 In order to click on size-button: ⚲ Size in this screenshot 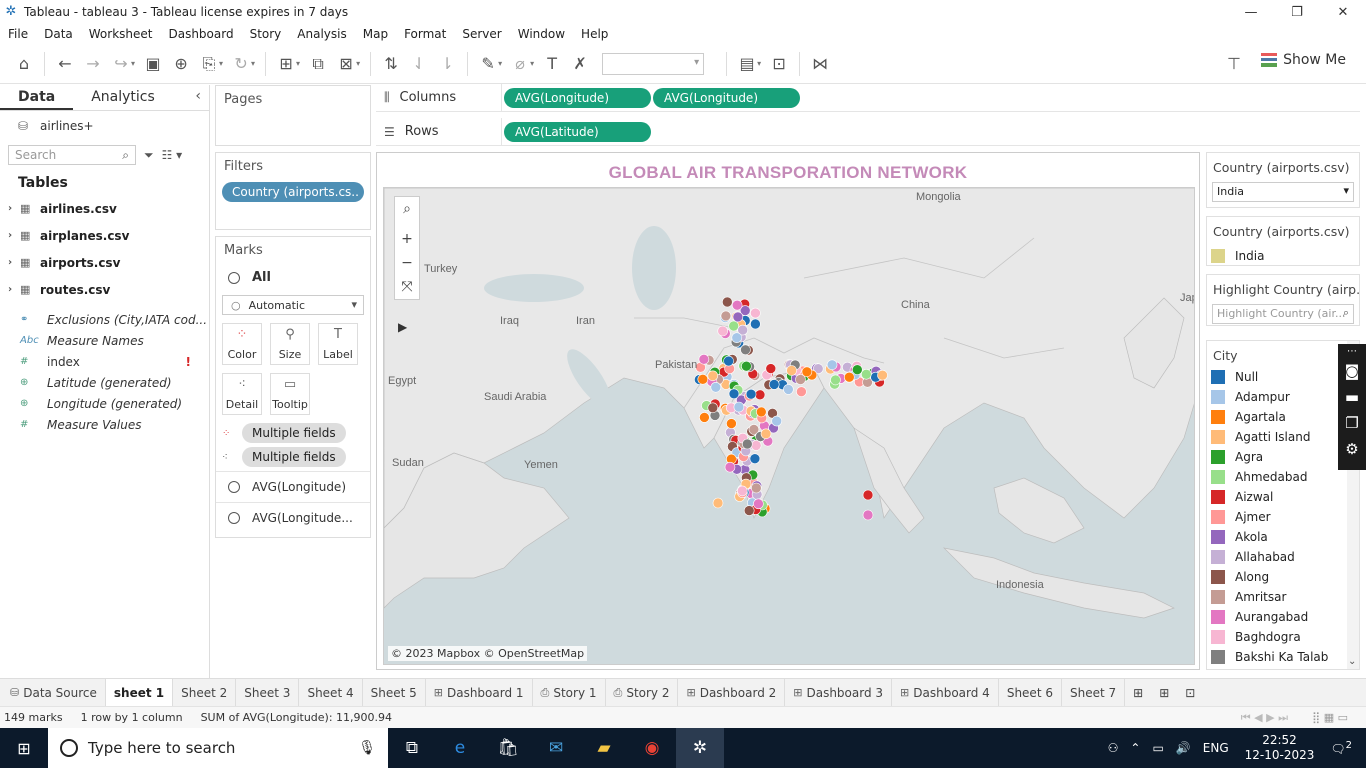, I will do `click(290, 344)`.